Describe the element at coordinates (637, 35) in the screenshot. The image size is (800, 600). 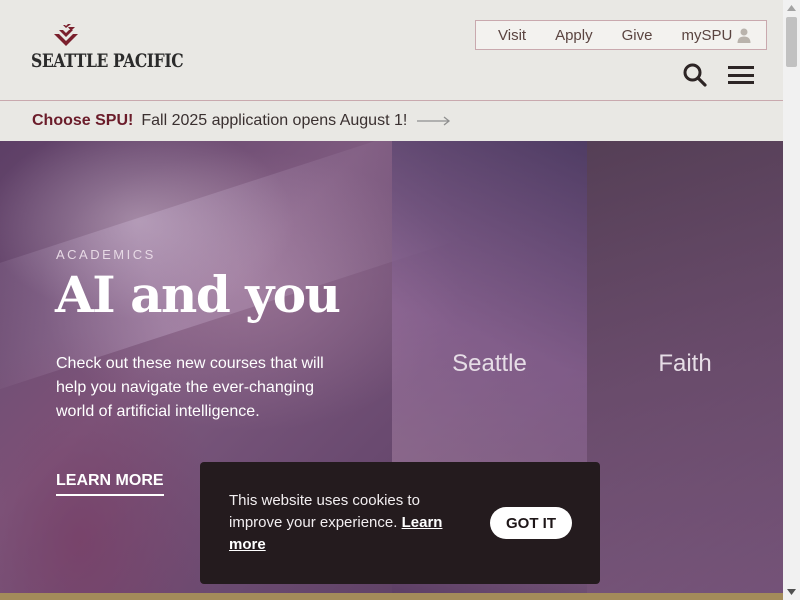
I see `nav-give-link: Give` at that location.